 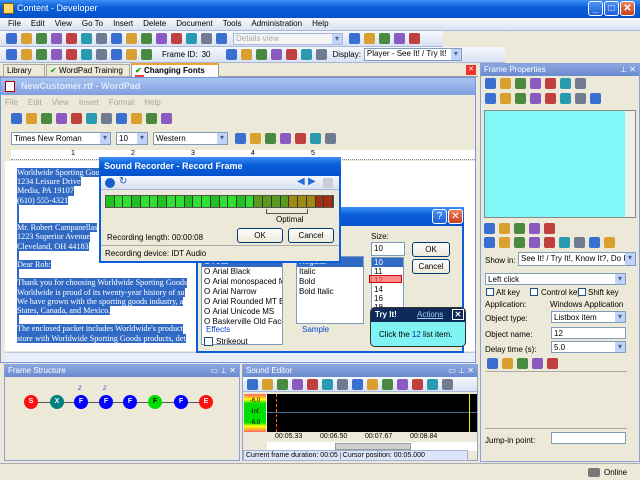 I want to click on color-icon, so click(x=285, y=138).